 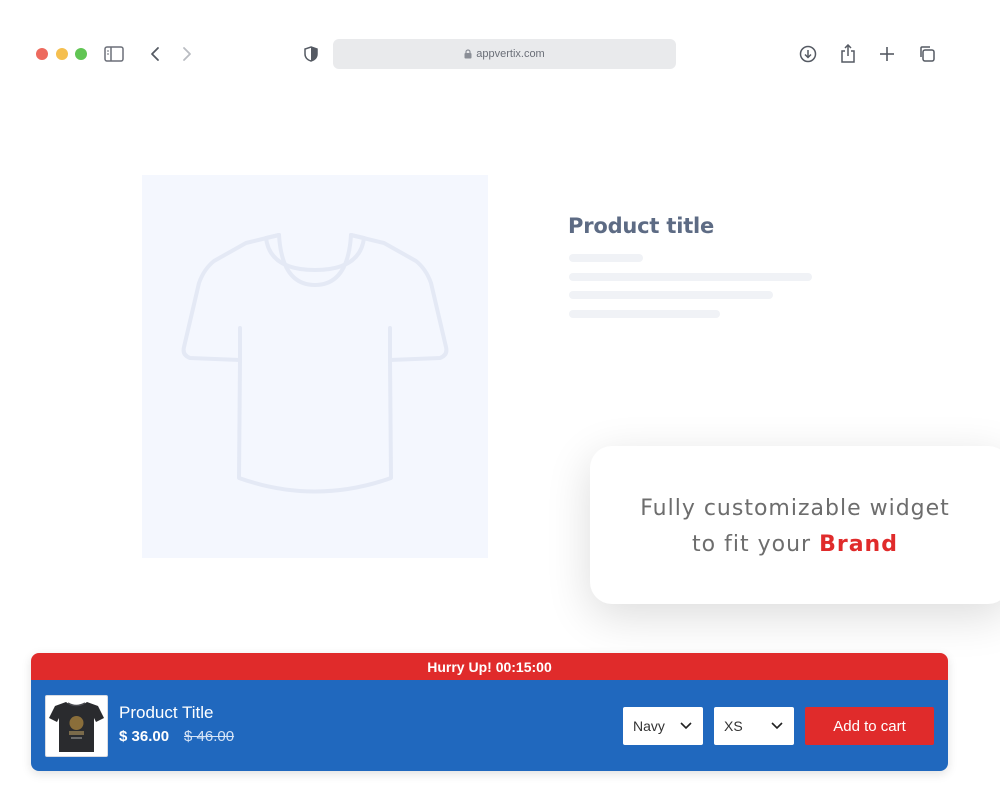 What do you see at coordinates (311, 54) in the screenshot?
I see `shield-icon` at bounding box center [311, 54].